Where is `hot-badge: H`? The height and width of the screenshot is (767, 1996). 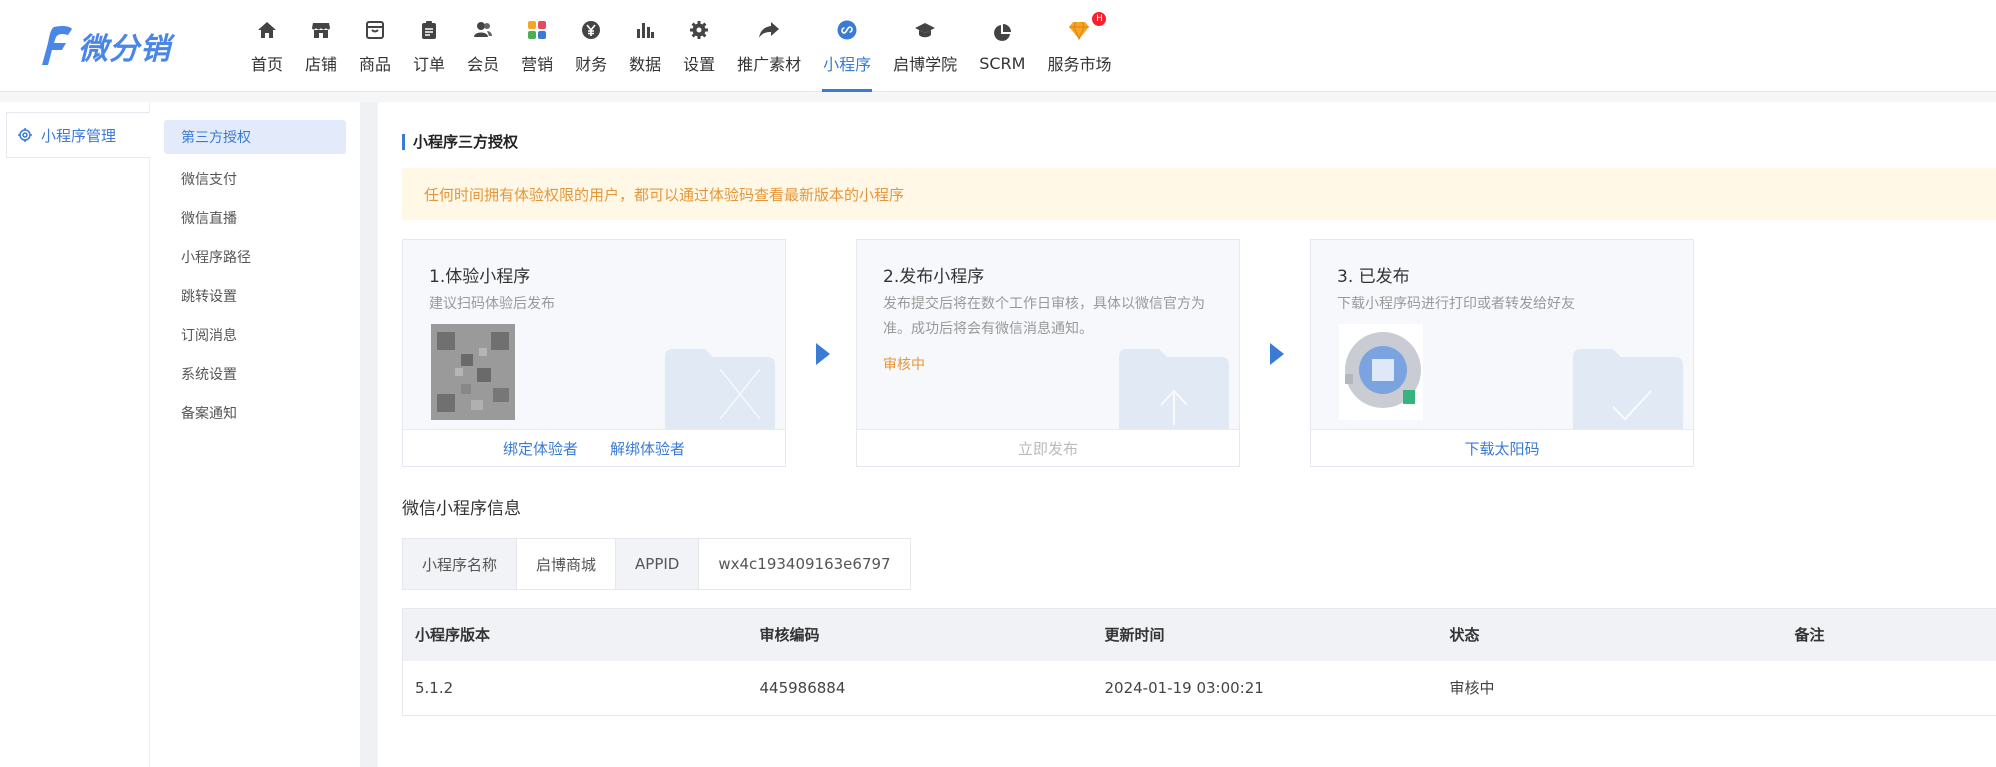 hot-badge: H is located at coordinates (1099, 19).